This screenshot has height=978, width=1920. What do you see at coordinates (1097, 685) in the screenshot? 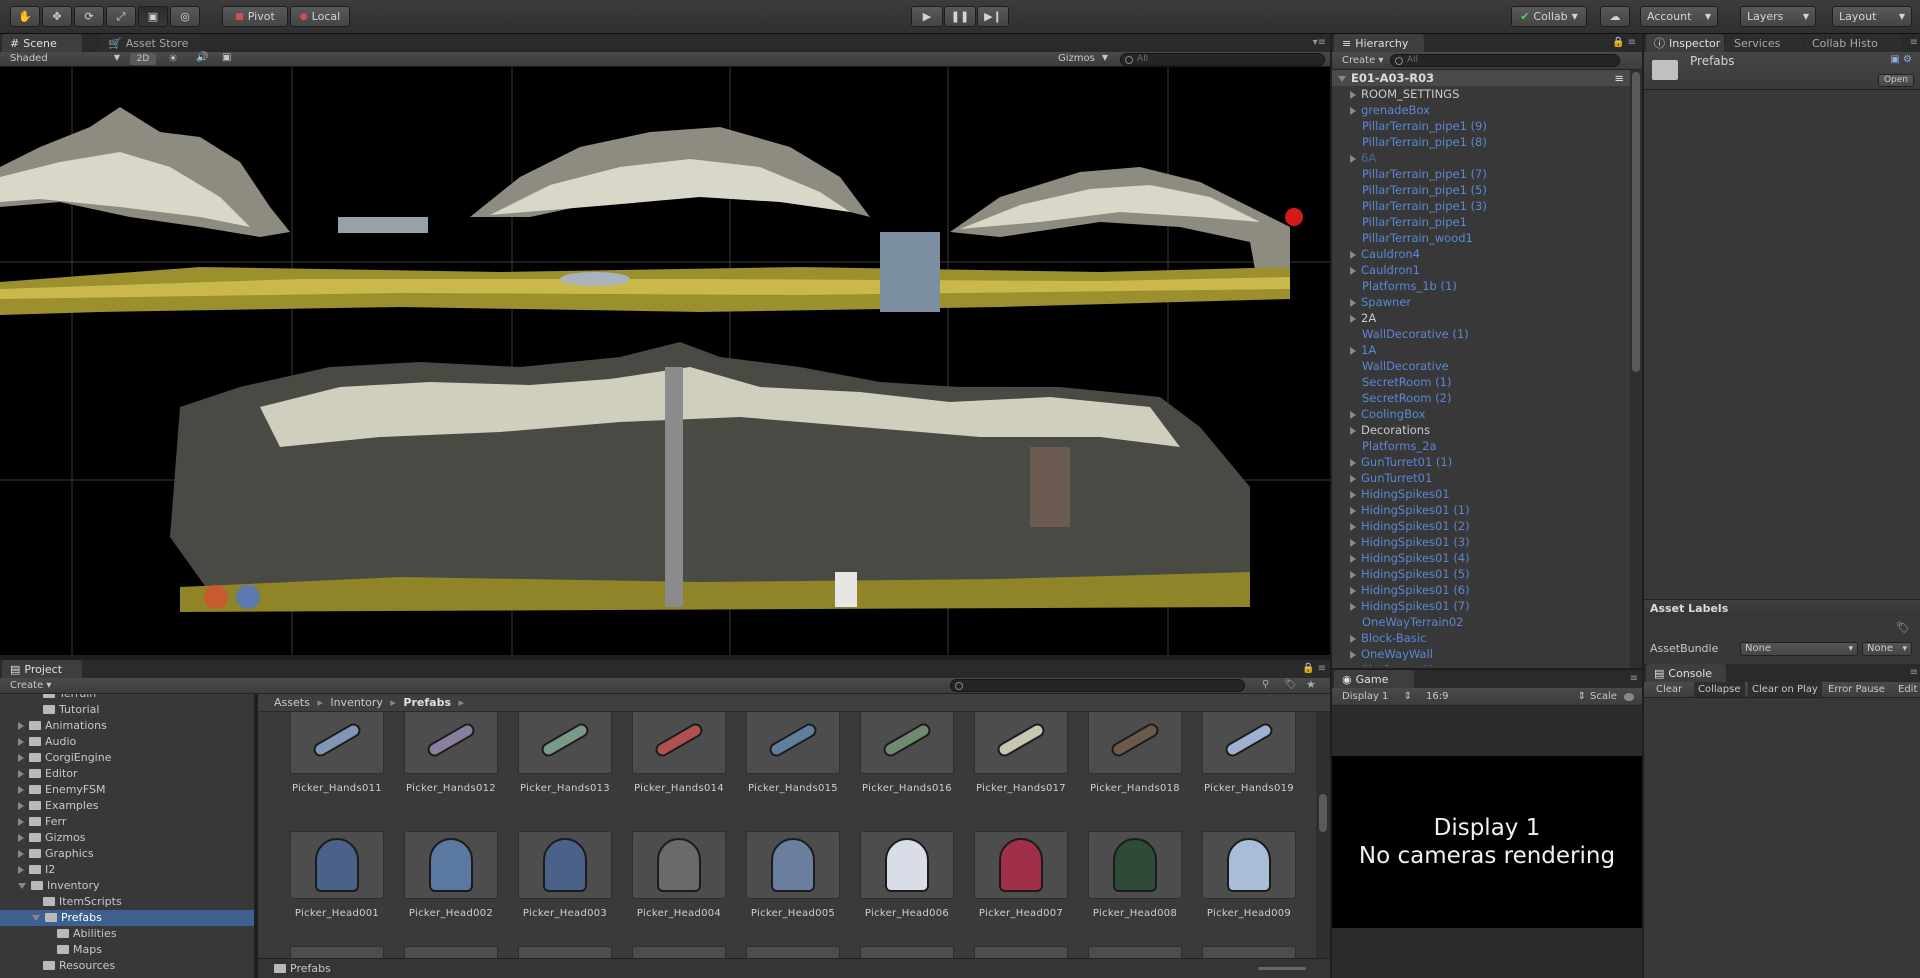
I see `project-search-input` at bounding box center [1097, 685].